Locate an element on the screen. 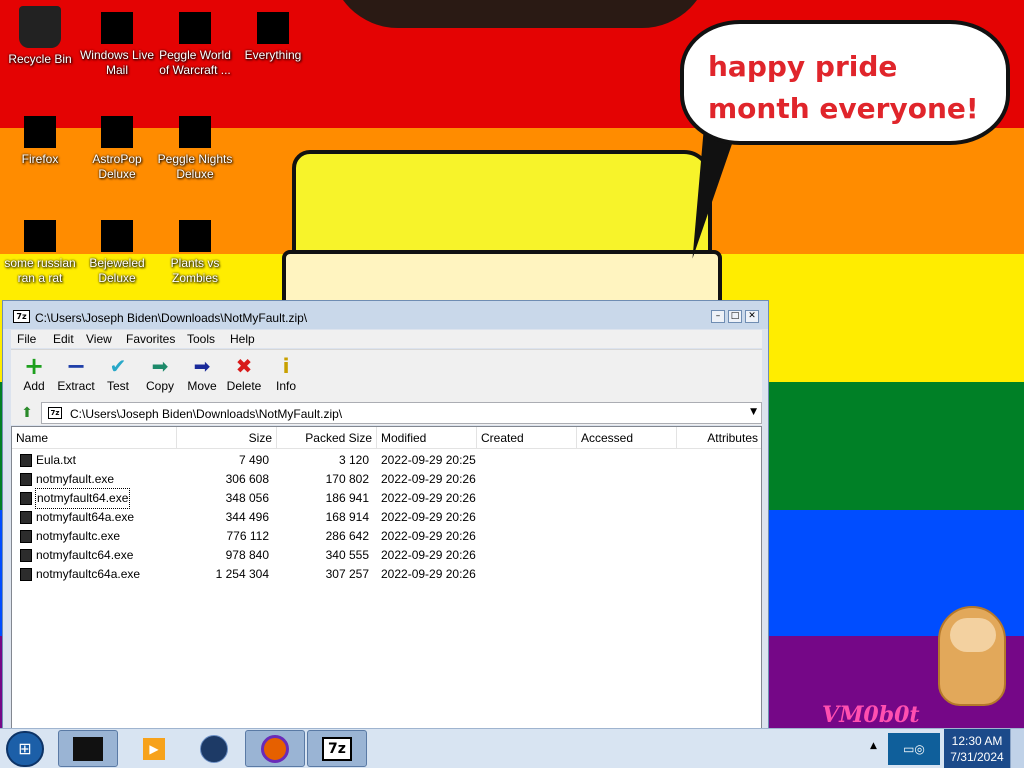 The width and height of the screenshot is (1024, 768). file-name: Eula.txt is located at coordinates (56, 460).